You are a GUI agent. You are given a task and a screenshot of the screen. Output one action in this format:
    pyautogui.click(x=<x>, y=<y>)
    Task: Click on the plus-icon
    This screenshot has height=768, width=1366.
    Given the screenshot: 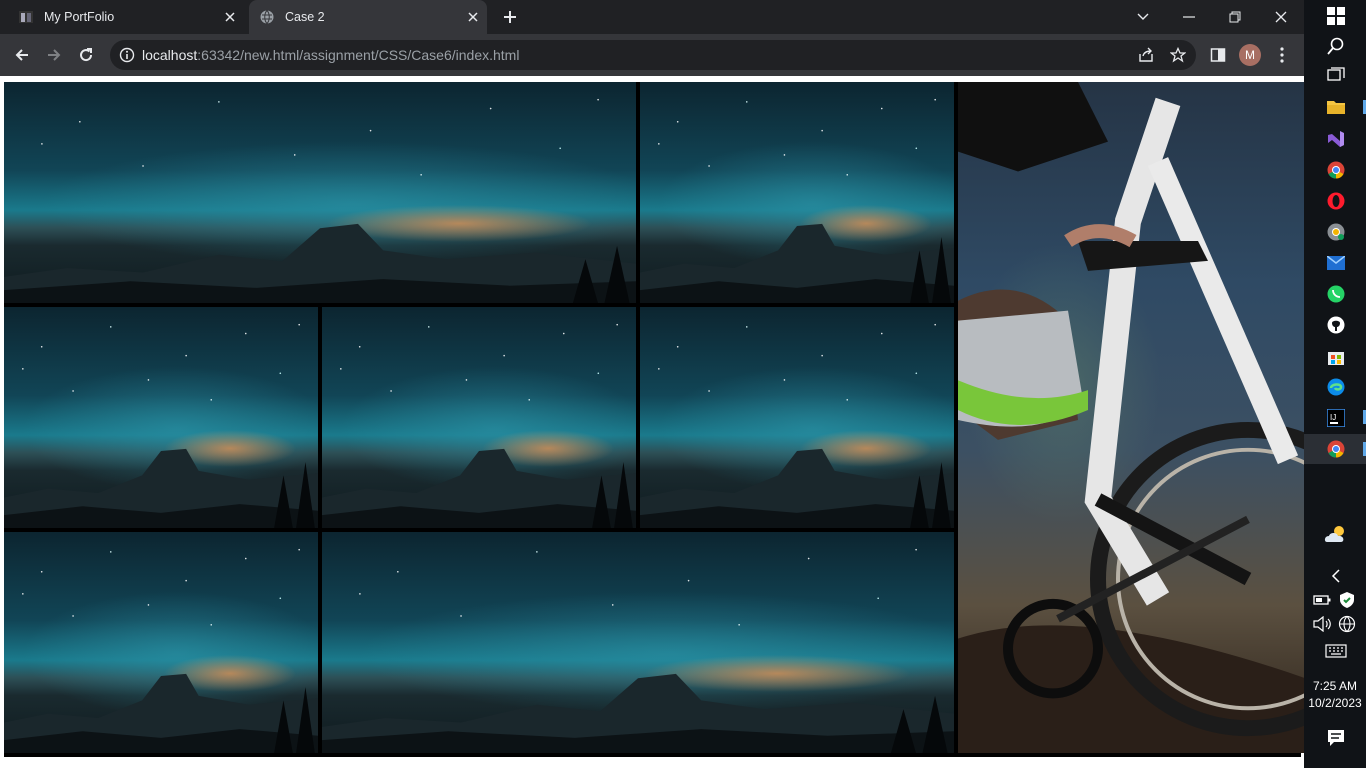 What is the action you would take?
    pyautogui.click(x=510, y=17)
    